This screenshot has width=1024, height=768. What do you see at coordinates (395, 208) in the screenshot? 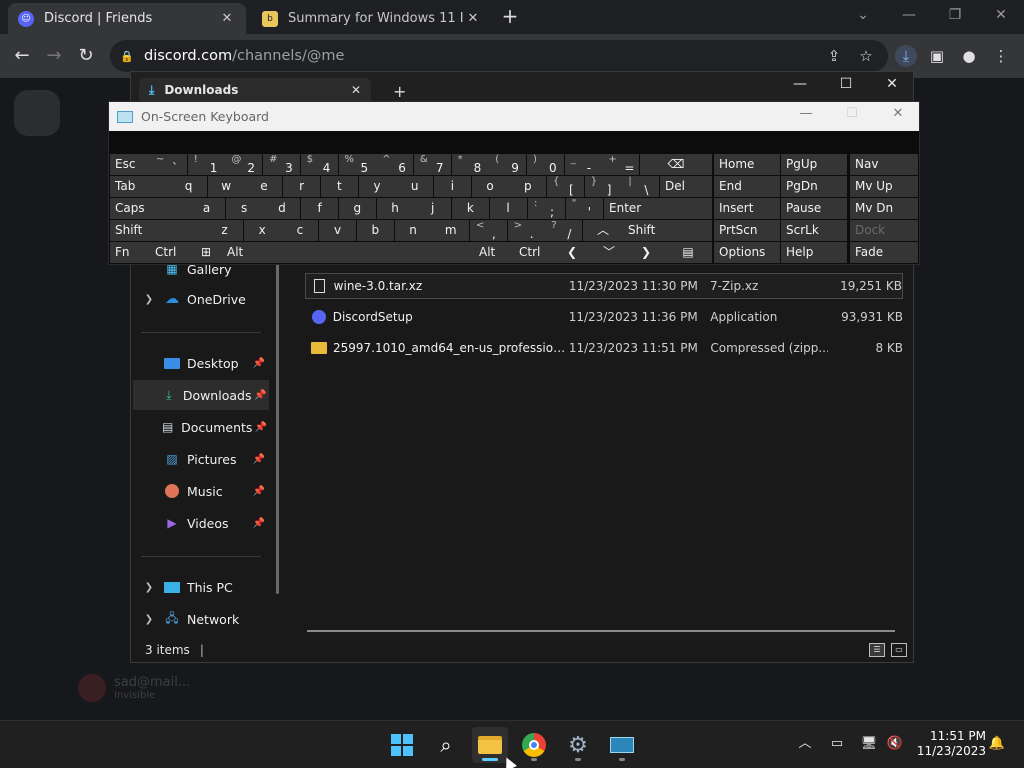
I see `key-h: h` at bounding box center [395, 208].